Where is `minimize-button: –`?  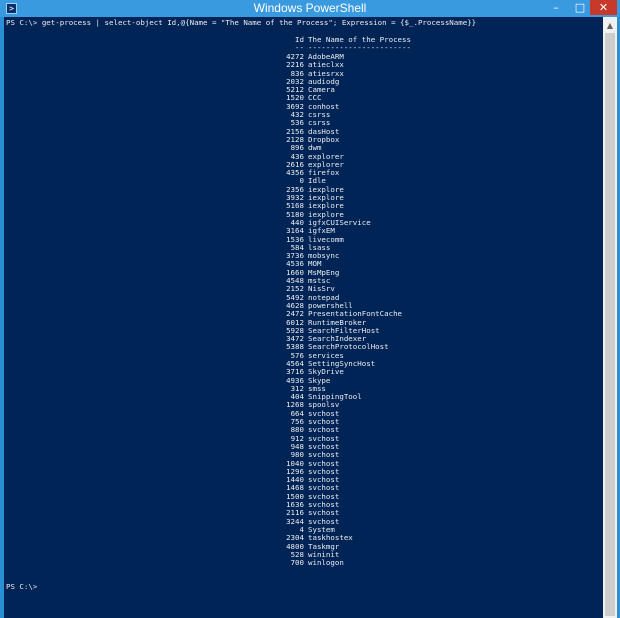
minimize-button: – is located at coordinates (556, 7).